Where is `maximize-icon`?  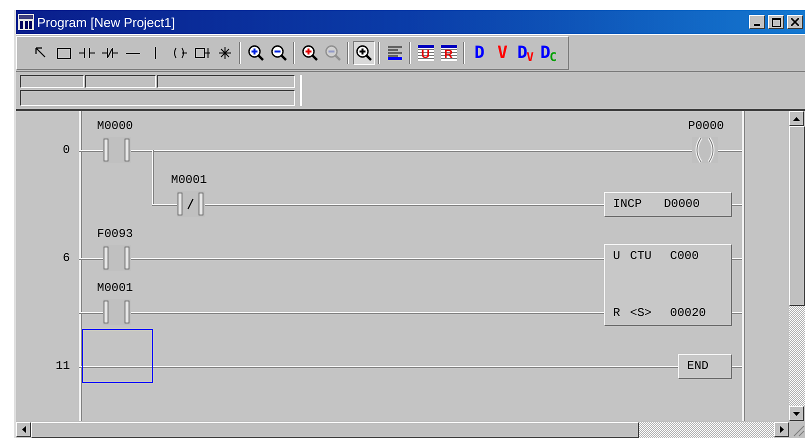 maximize-icon is located at coordinates (776, 22).